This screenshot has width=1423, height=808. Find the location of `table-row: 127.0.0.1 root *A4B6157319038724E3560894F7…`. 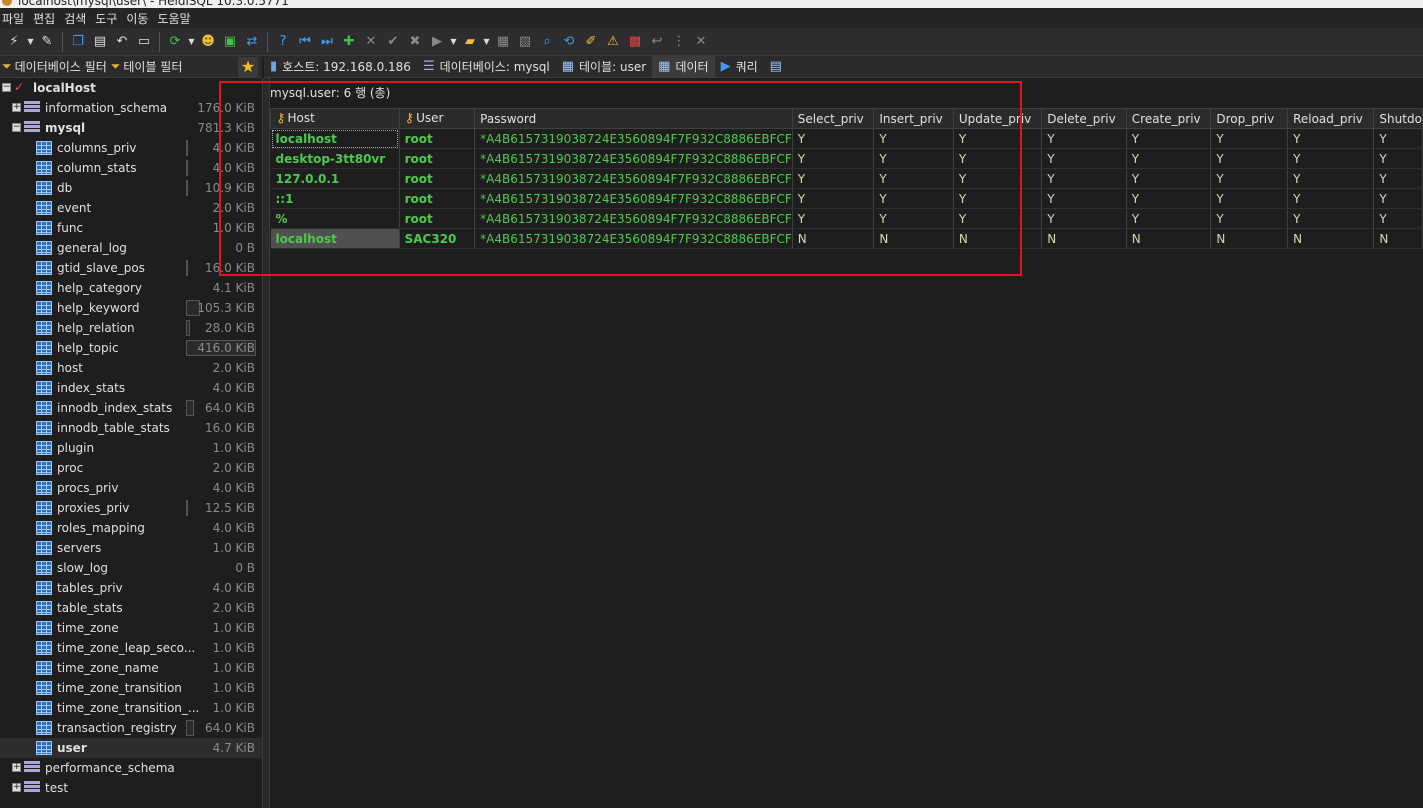

table-row: 127.0.0.1 root *A4B6157319038724E3560894F7… is located at coordinates (846, 178).